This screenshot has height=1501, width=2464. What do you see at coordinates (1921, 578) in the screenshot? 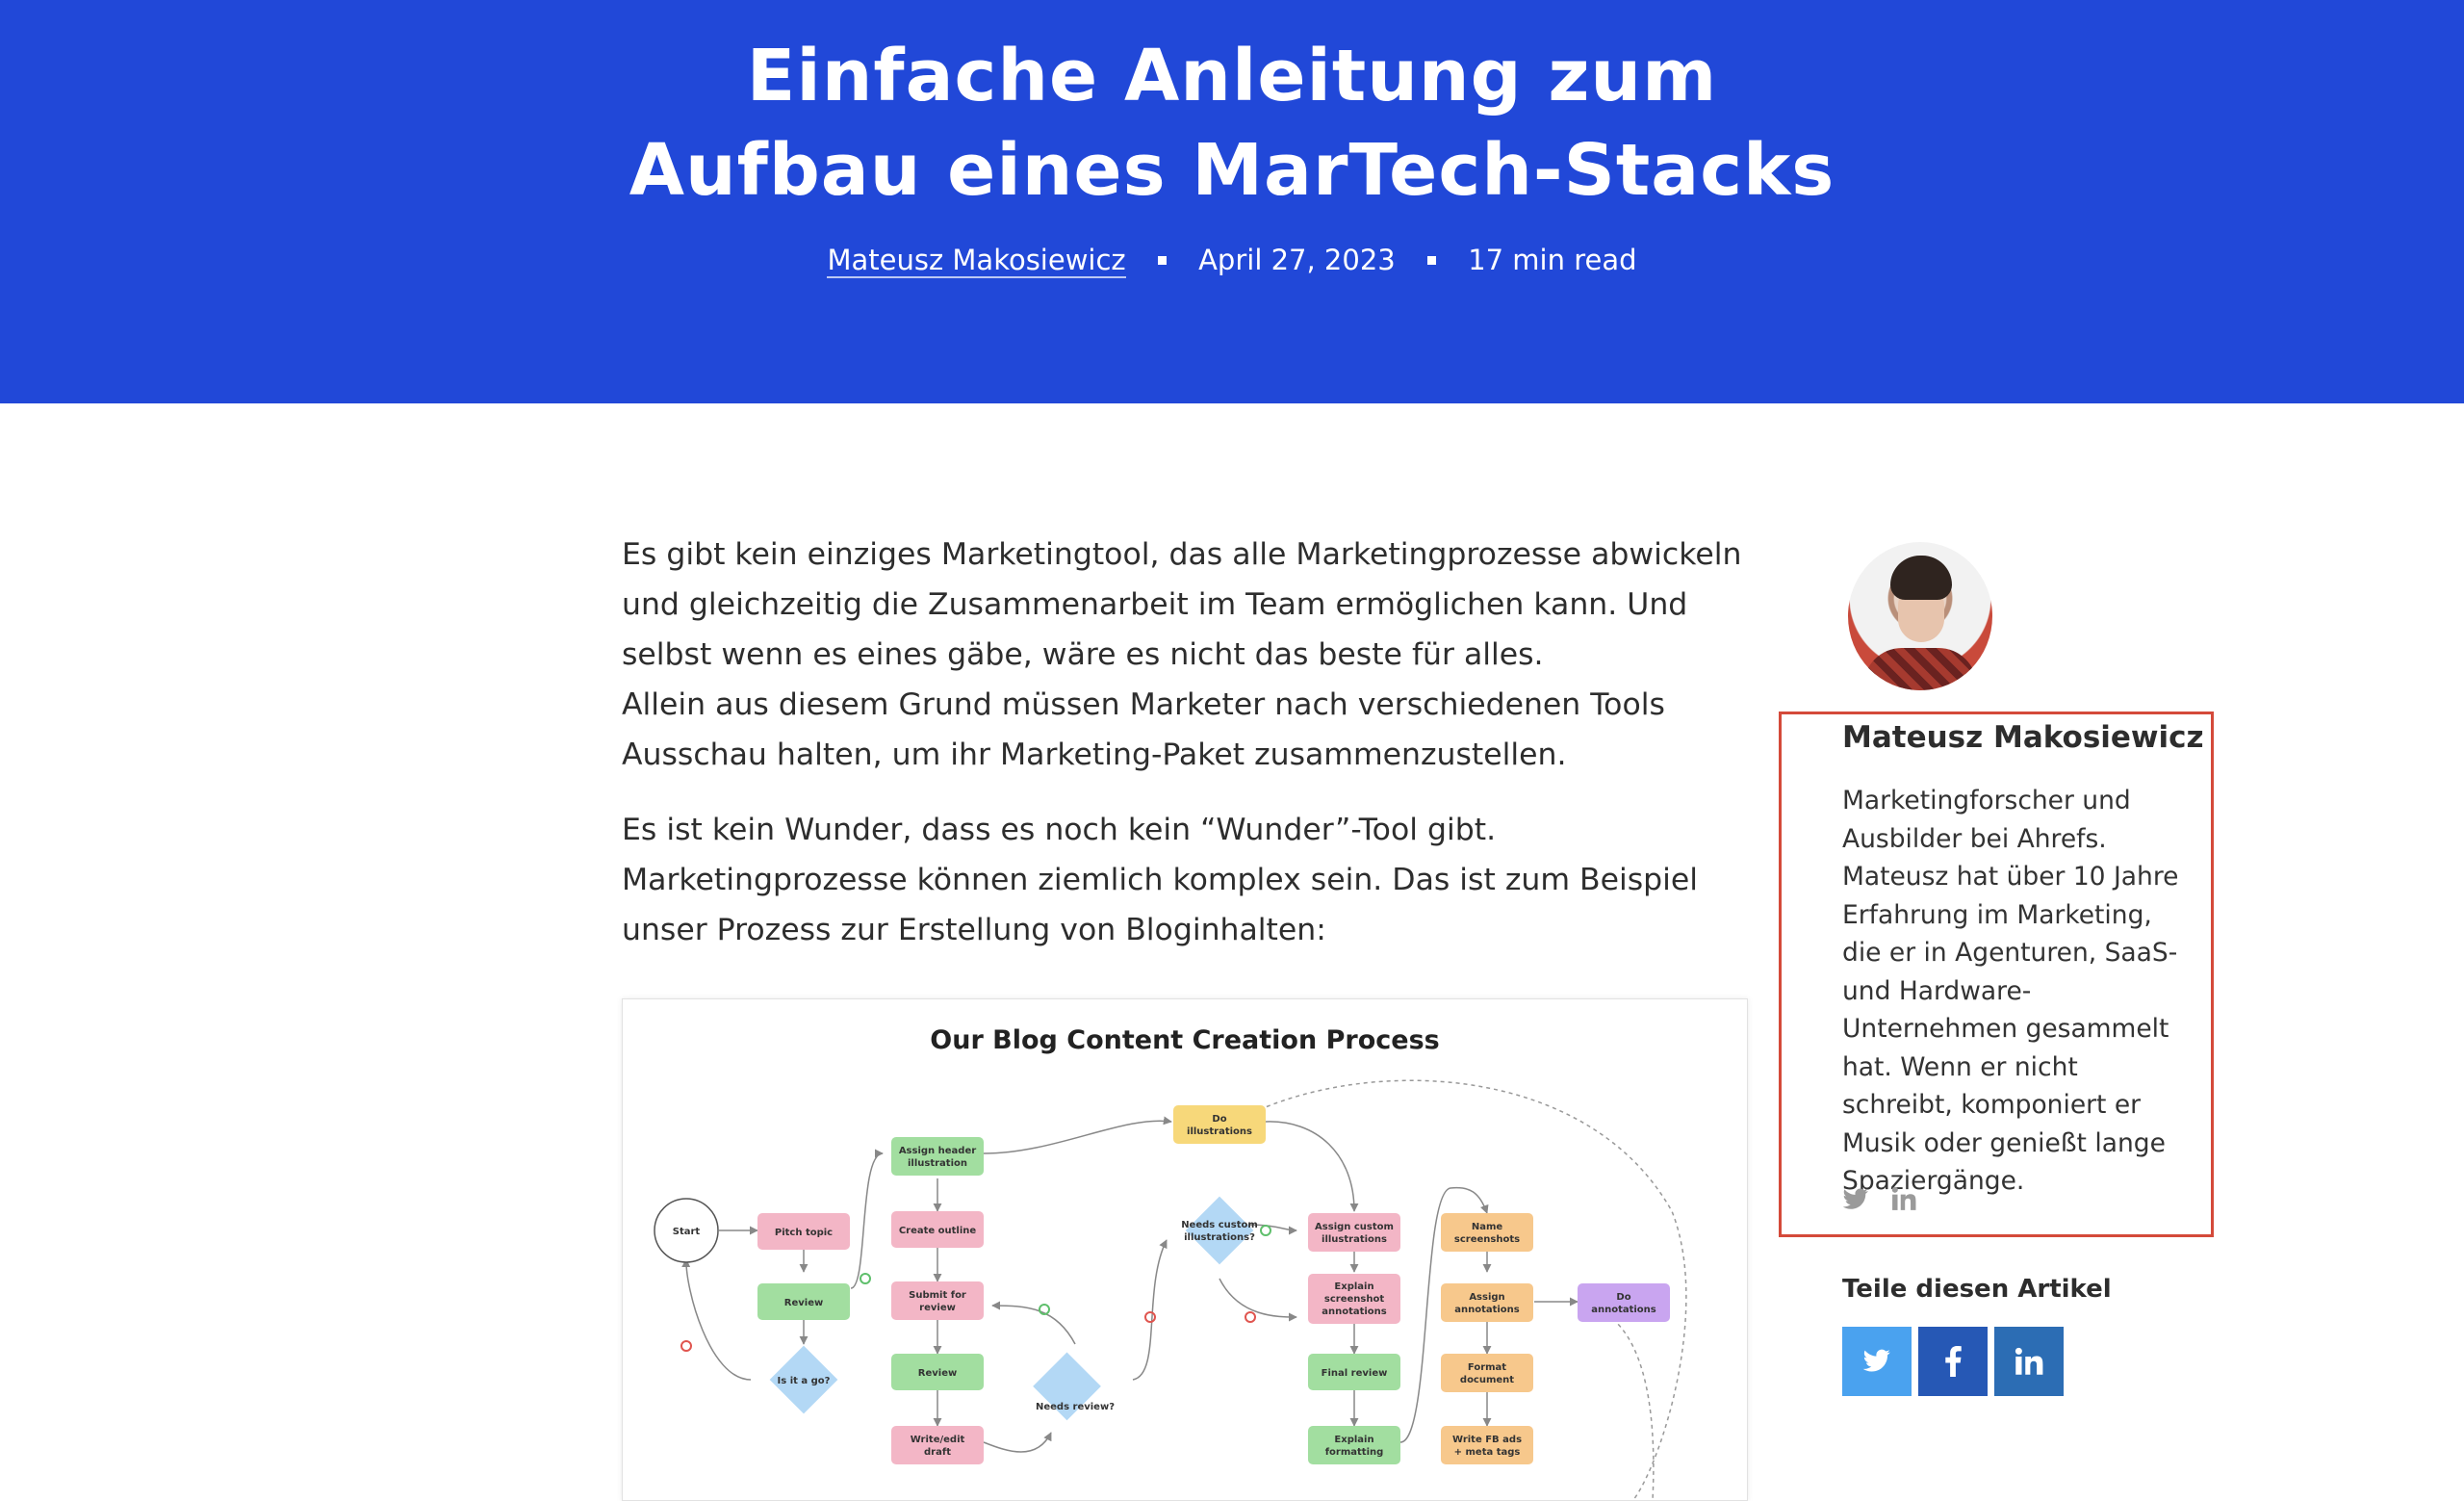
I see `avatar-hair` at bounding box center [1921, 578].